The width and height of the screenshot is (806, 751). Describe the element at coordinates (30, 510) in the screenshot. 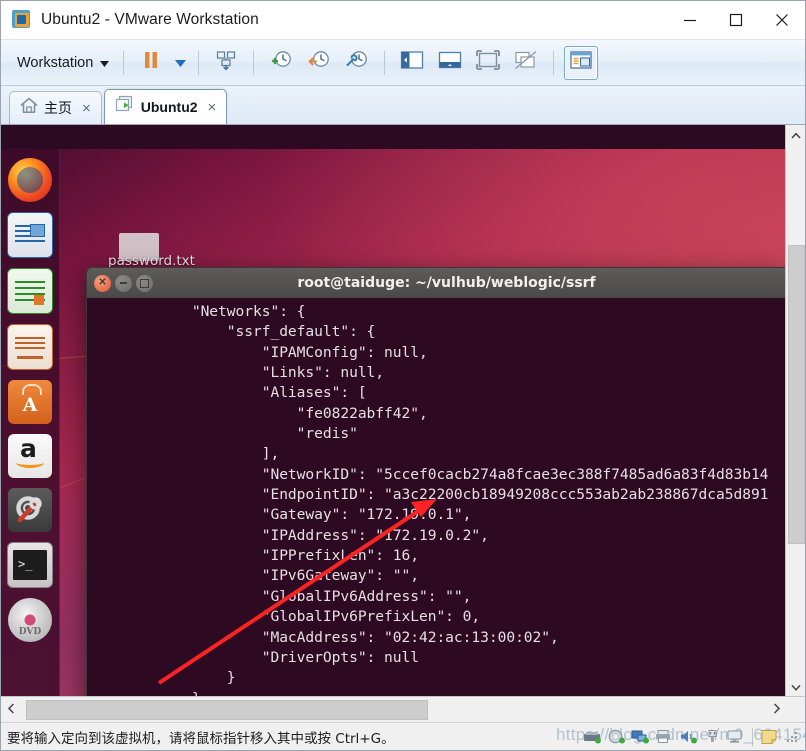

I see `launcher-item-system-settings` at that location.